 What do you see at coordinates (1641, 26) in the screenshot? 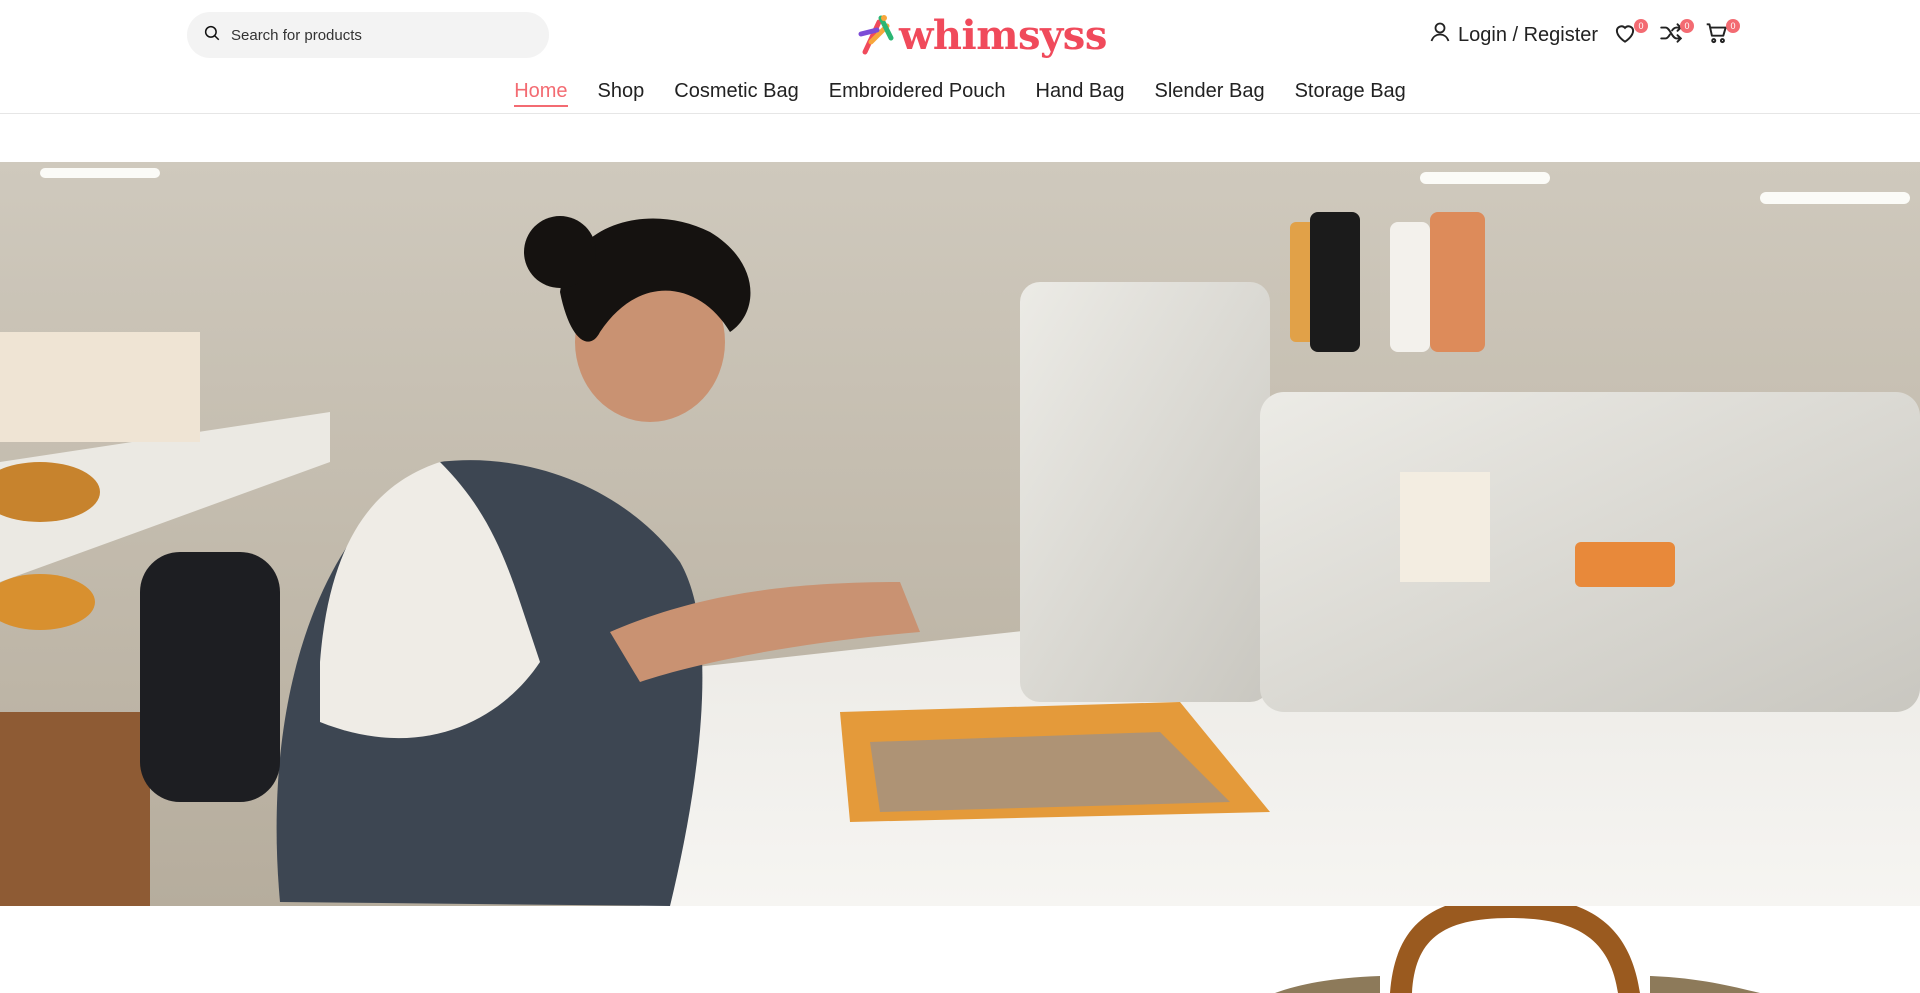
I see `wishlist-count-badge: 0` at bounding box center [1641, 26].